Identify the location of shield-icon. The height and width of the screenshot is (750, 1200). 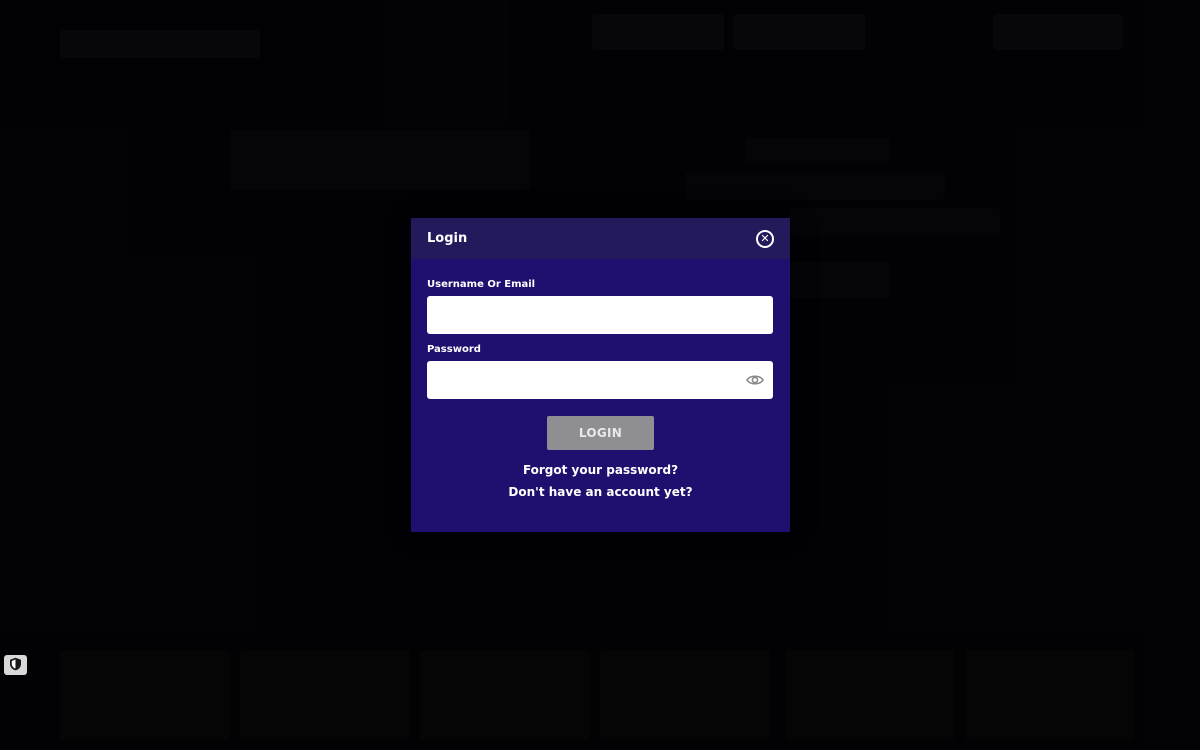
(15, 665).